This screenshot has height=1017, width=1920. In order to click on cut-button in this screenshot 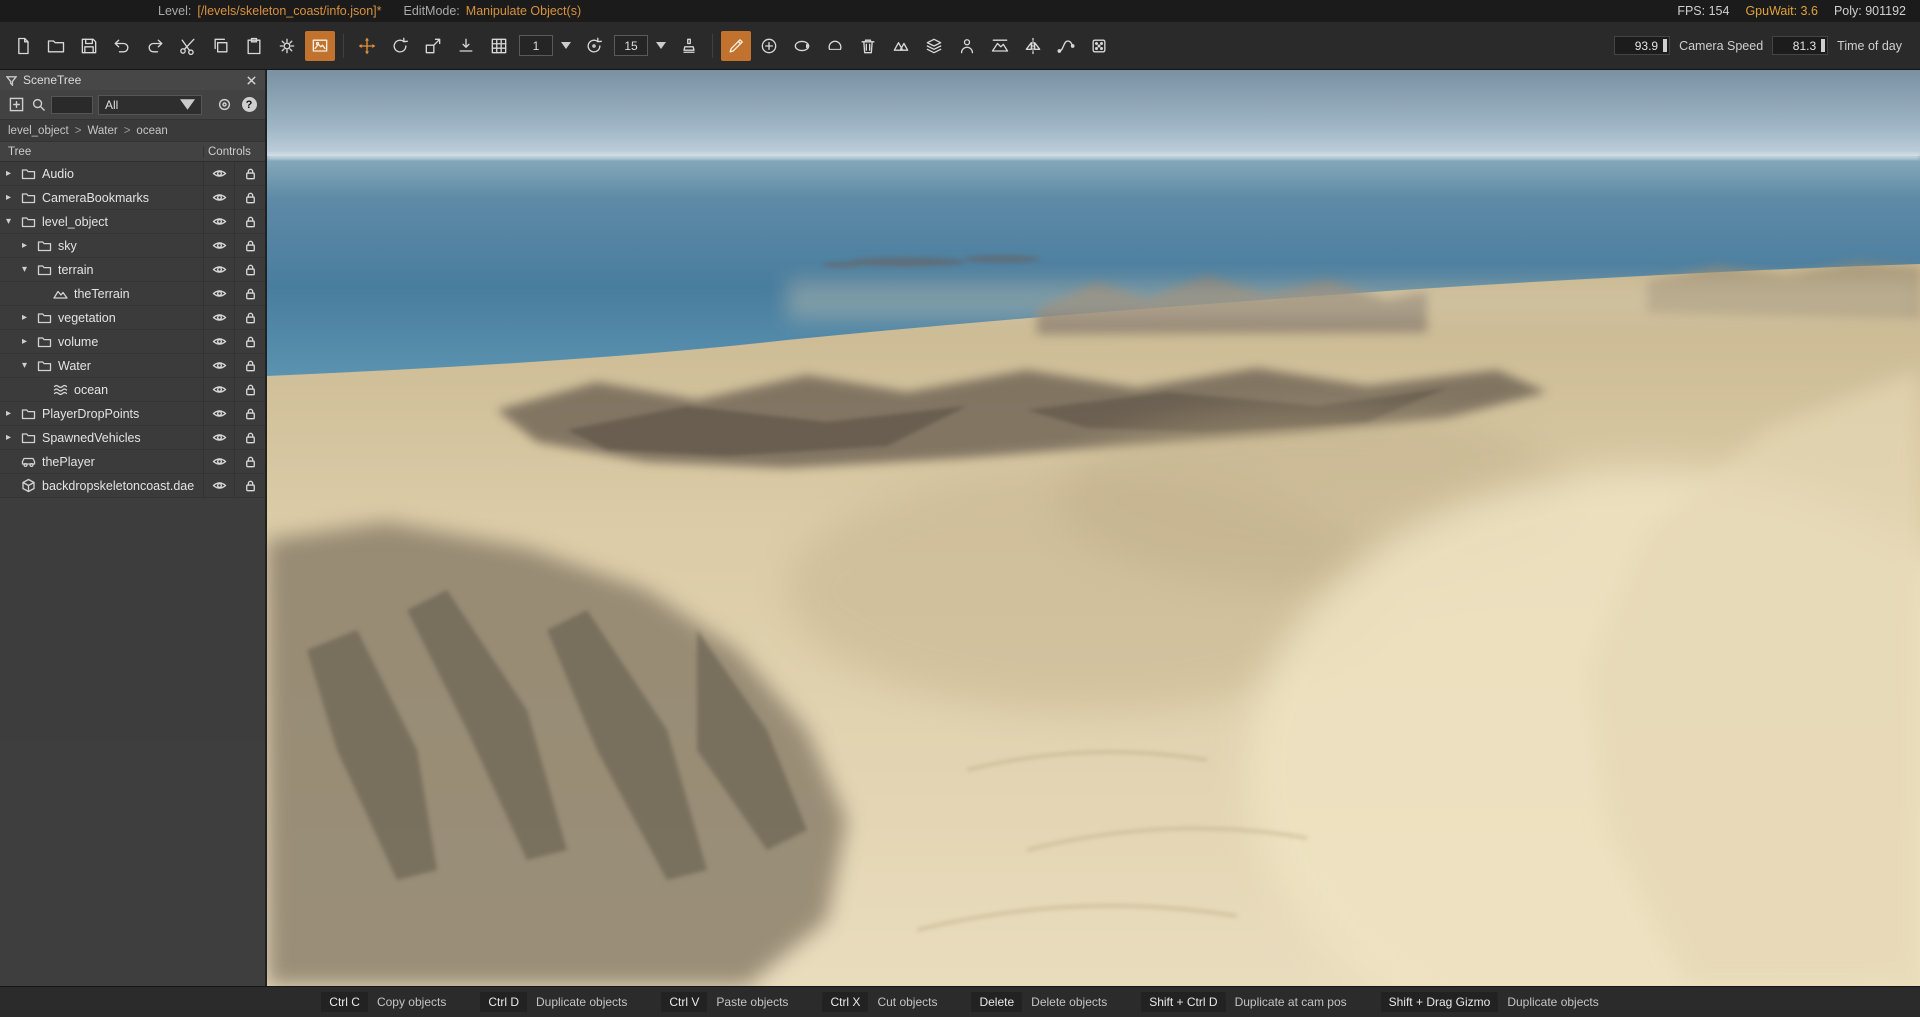, I will do `click(188, 46)`.